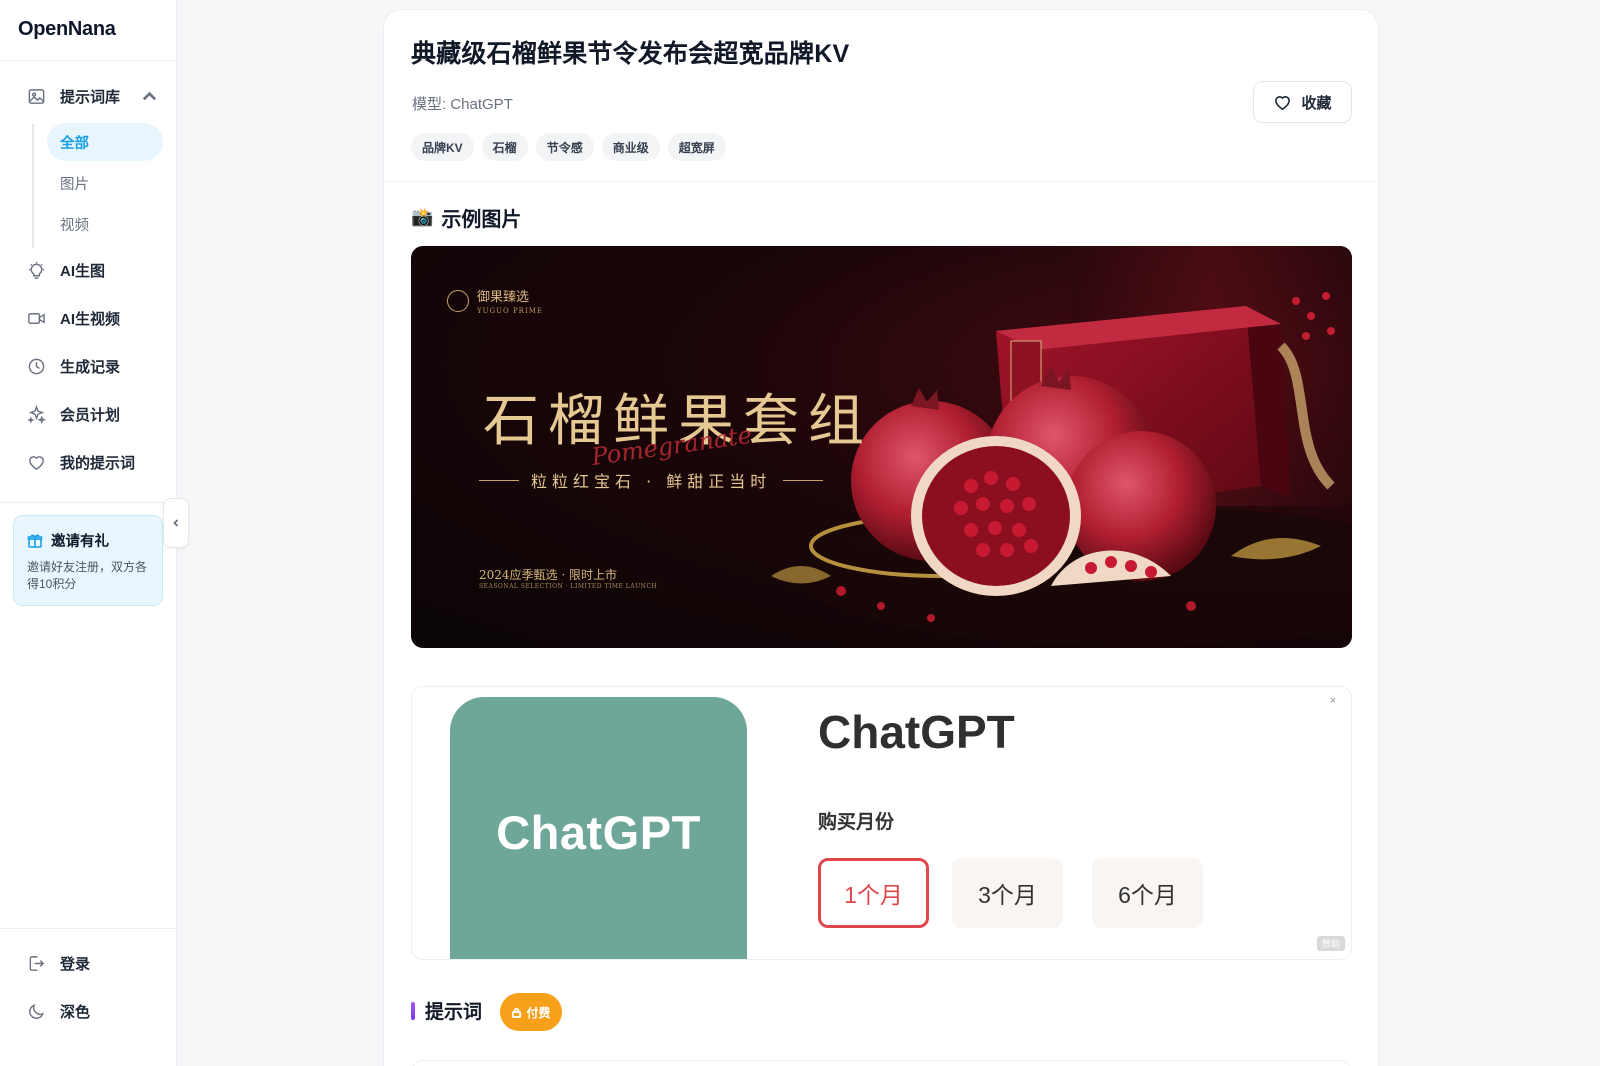 The height and width of the screenshot is (1066, 1600). What do you see at coordinates (916, 732) in the screenshot?
I see `ad-product-name: ChatGPT` at bounding box center [916, 732].